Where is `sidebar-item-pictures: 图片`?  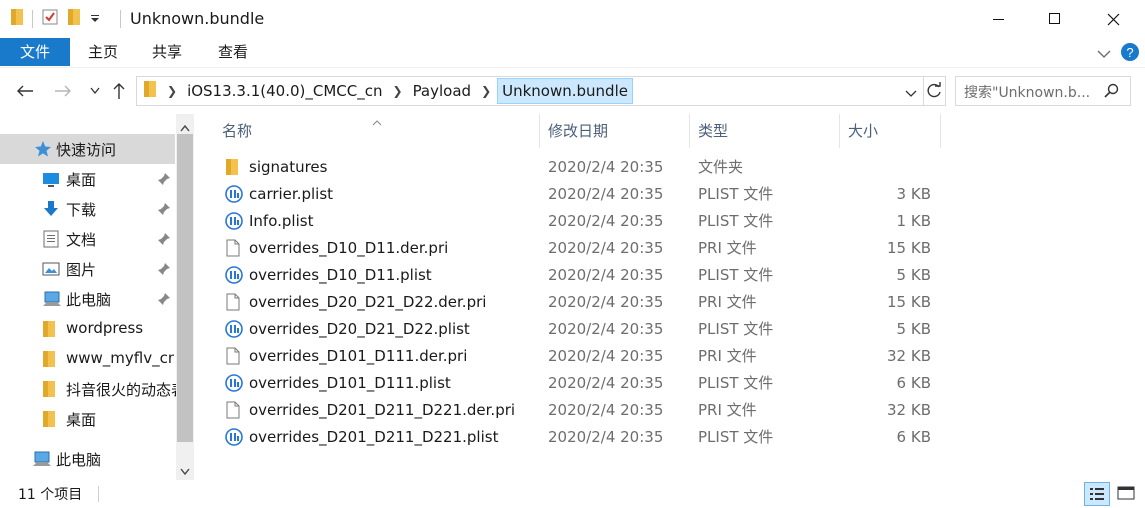
sidebar-item-pictures: 图片 is located at coordinates (87, 269).